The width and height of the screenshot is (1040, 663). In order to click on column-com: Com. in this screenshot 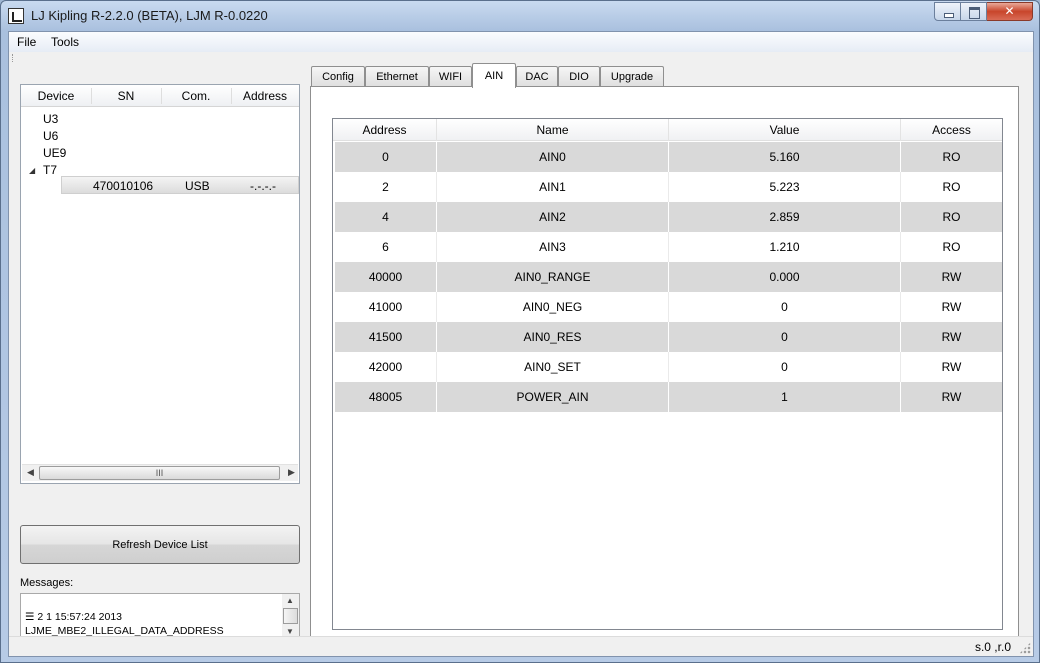, I will do `click(196, 96)`.